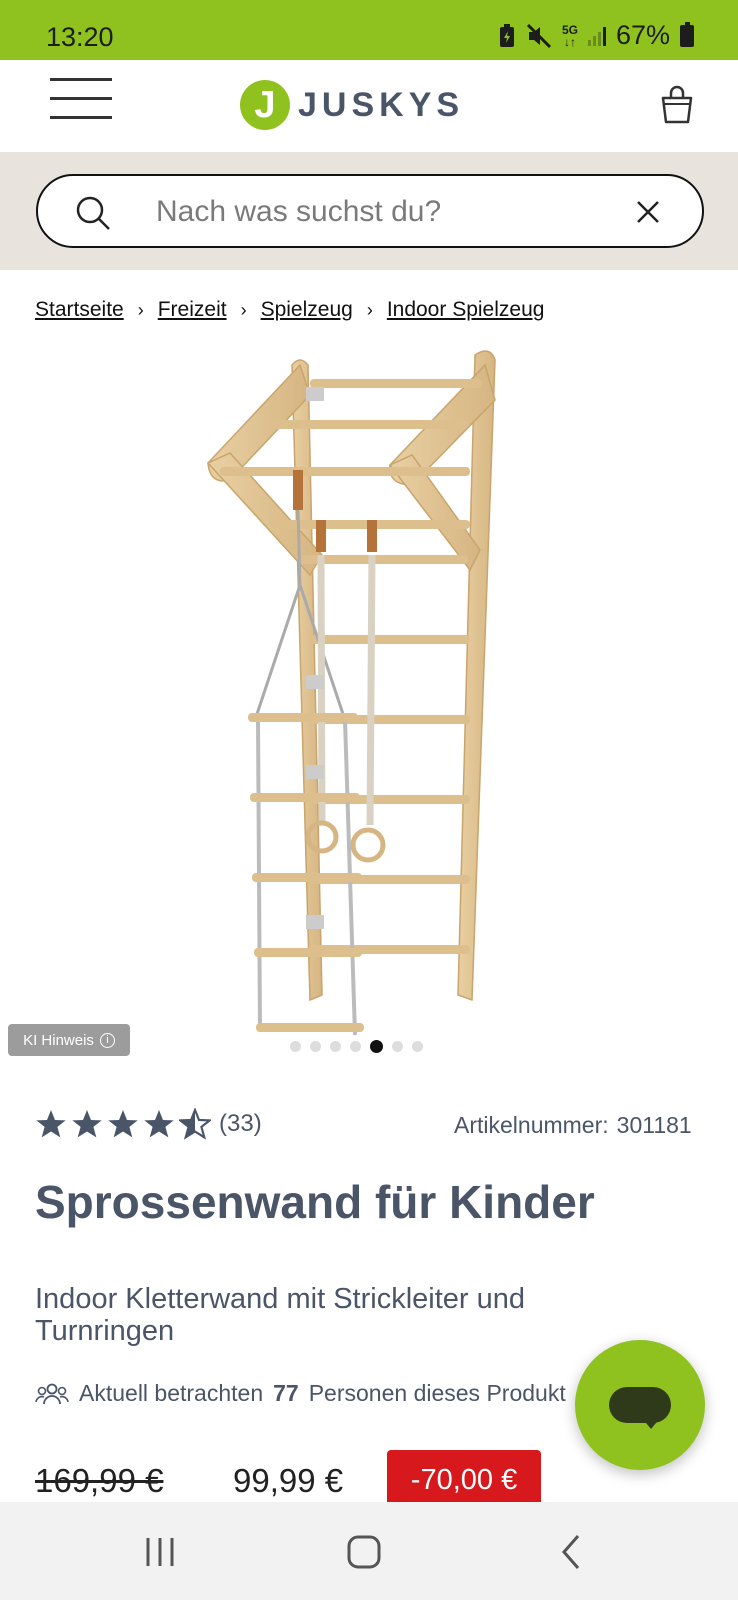 The image size is (738, 1600). I want to click on system-nav-bar, so click(369, 1551).